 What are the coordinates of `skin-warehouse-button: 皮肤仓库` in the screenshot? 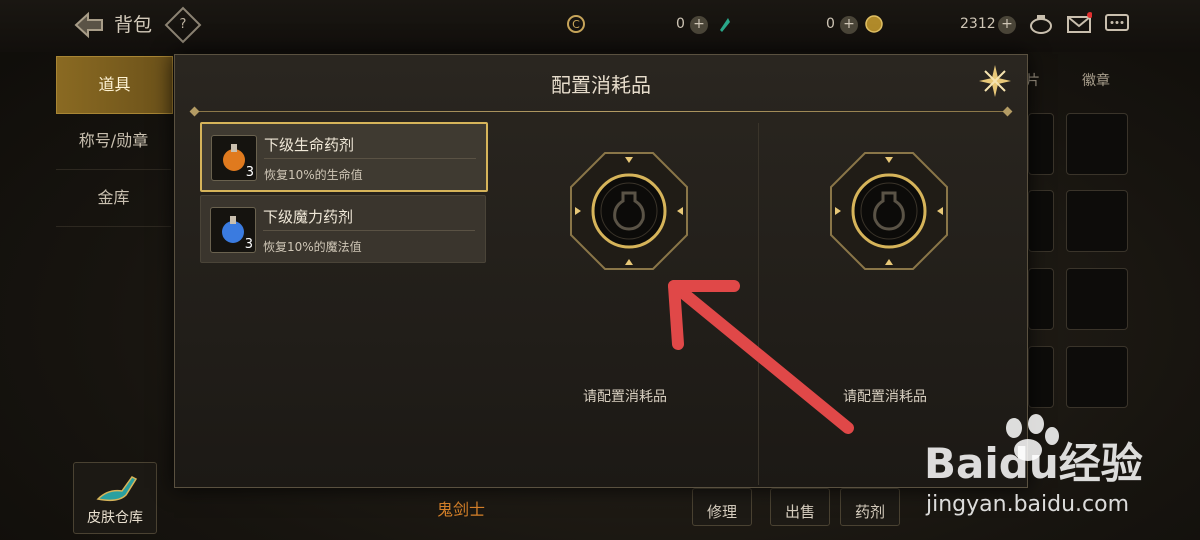 It's located at (115, 498).